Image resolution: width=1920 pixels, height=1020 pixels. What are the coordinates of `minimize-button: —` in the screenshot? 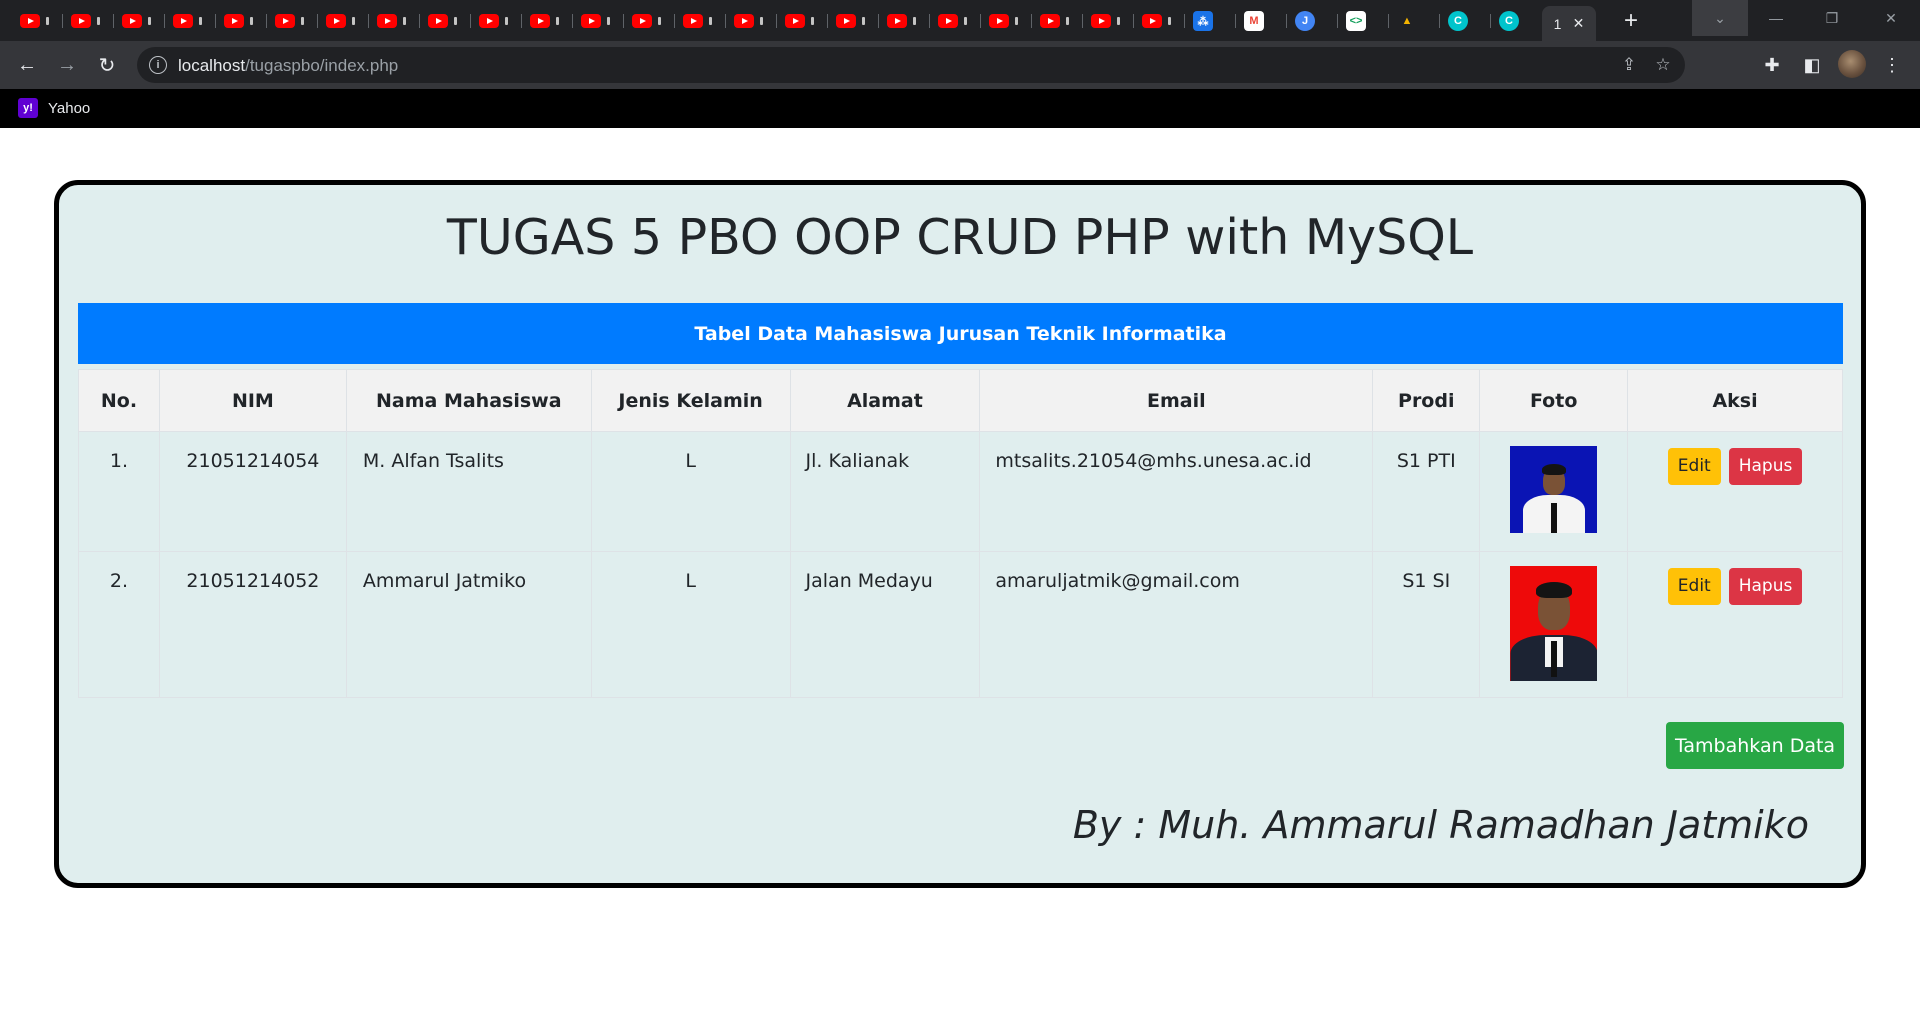 It's located at (1776, 18).